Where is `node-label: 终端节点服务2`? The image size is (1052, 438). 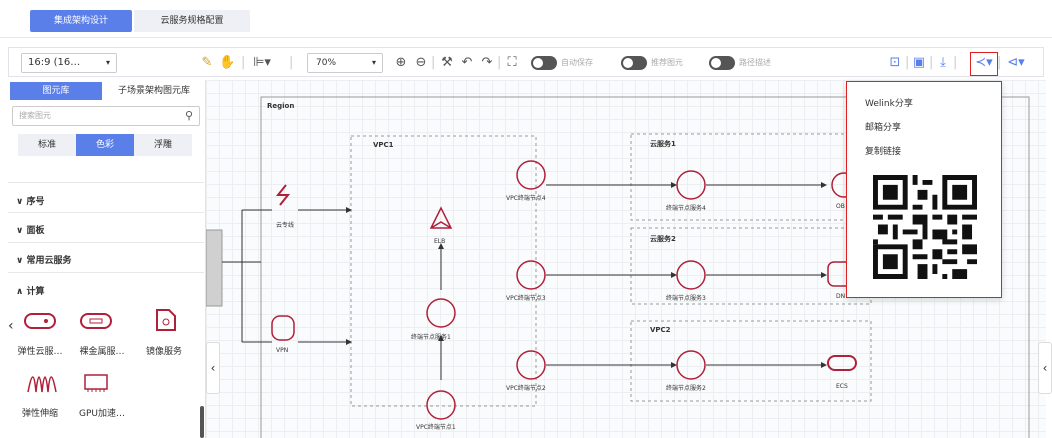
node-label: 终端节点服务2 is located at coordinates (686, 388).